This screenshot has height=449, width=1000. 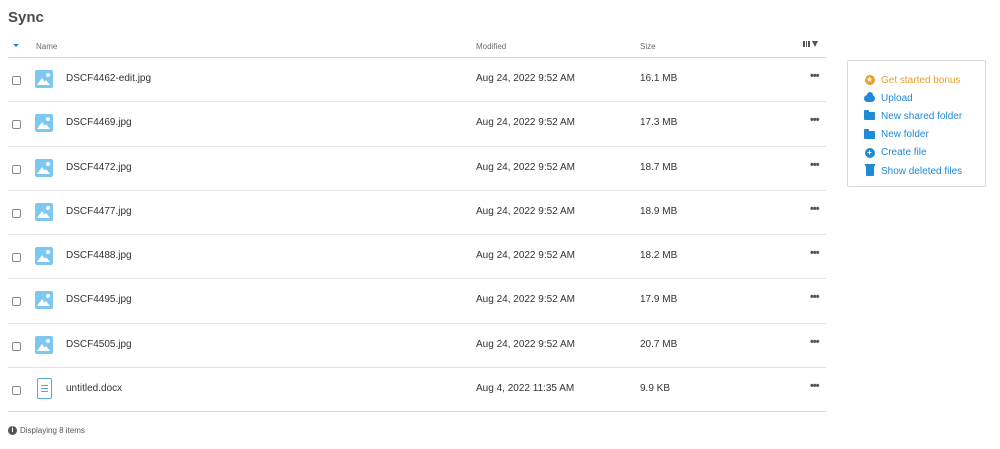 I want to click on file-name: DSCF4469.jpg, so click(x=99, y=122).